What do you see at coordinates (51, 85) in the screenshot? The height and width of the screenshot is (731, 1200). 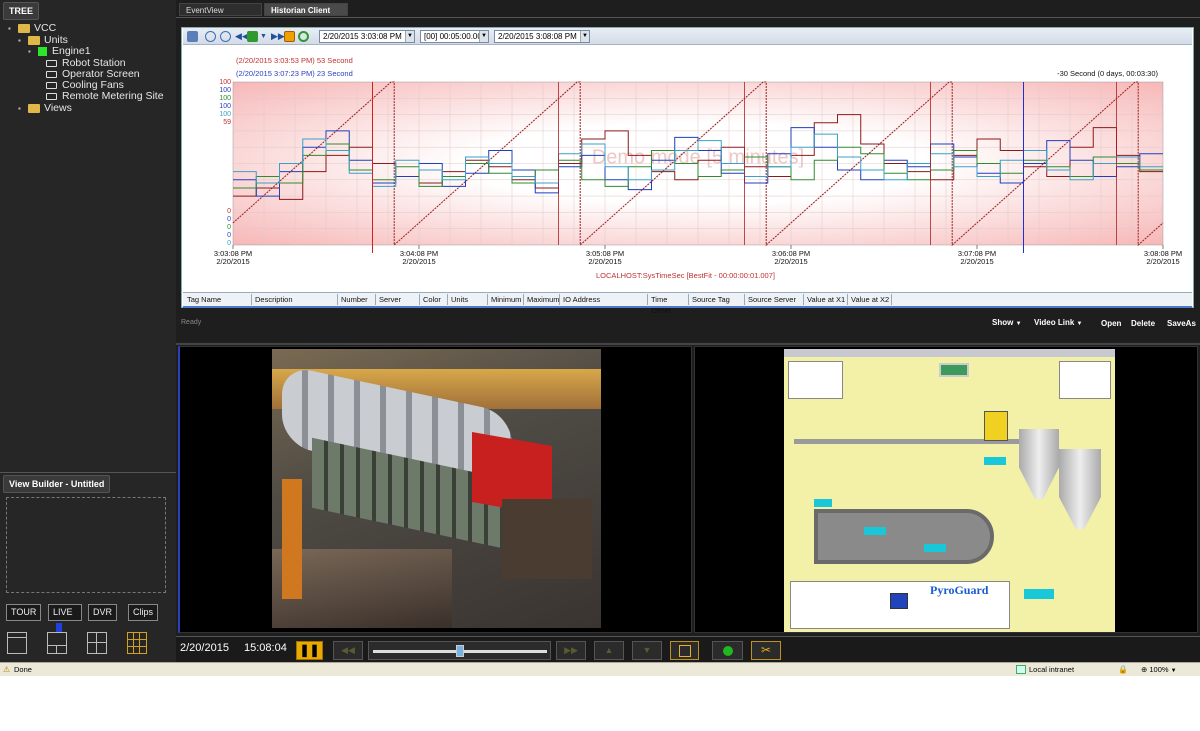 I see `camera-icon` at bounding box center [51, 85].